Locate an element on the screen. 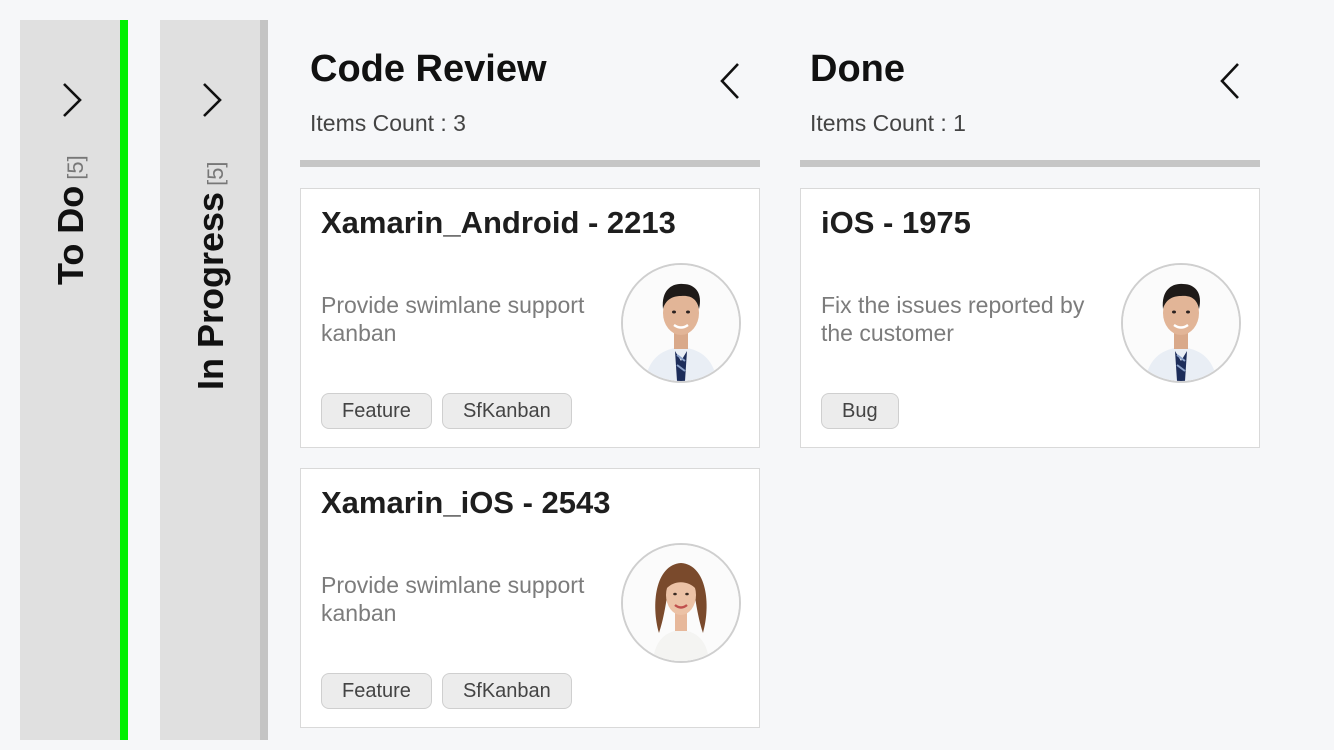 The height and width of the screenshot is (750, 1334). card-tags: Bug is located at coordinates (860, 411).